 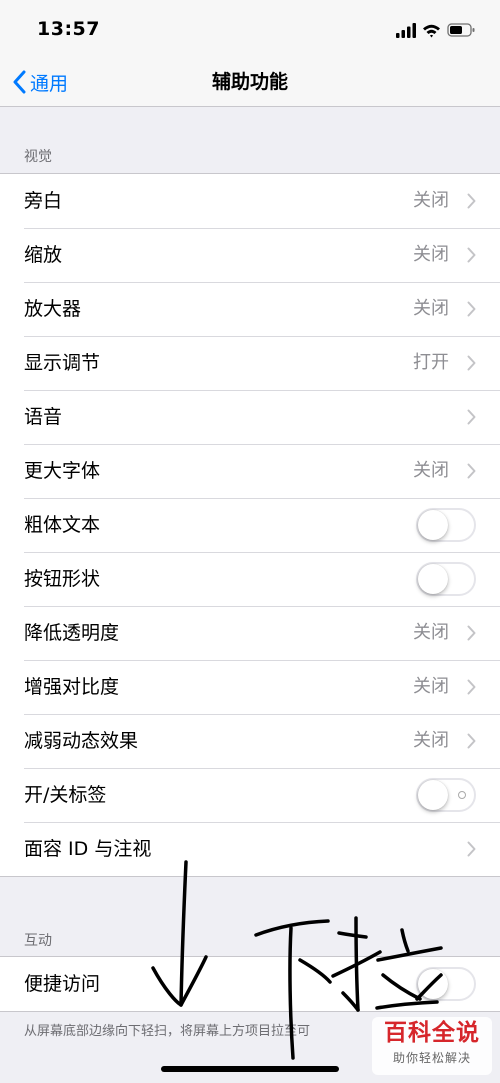 I want to click on home-indicator, so click(x=250, y=1069).